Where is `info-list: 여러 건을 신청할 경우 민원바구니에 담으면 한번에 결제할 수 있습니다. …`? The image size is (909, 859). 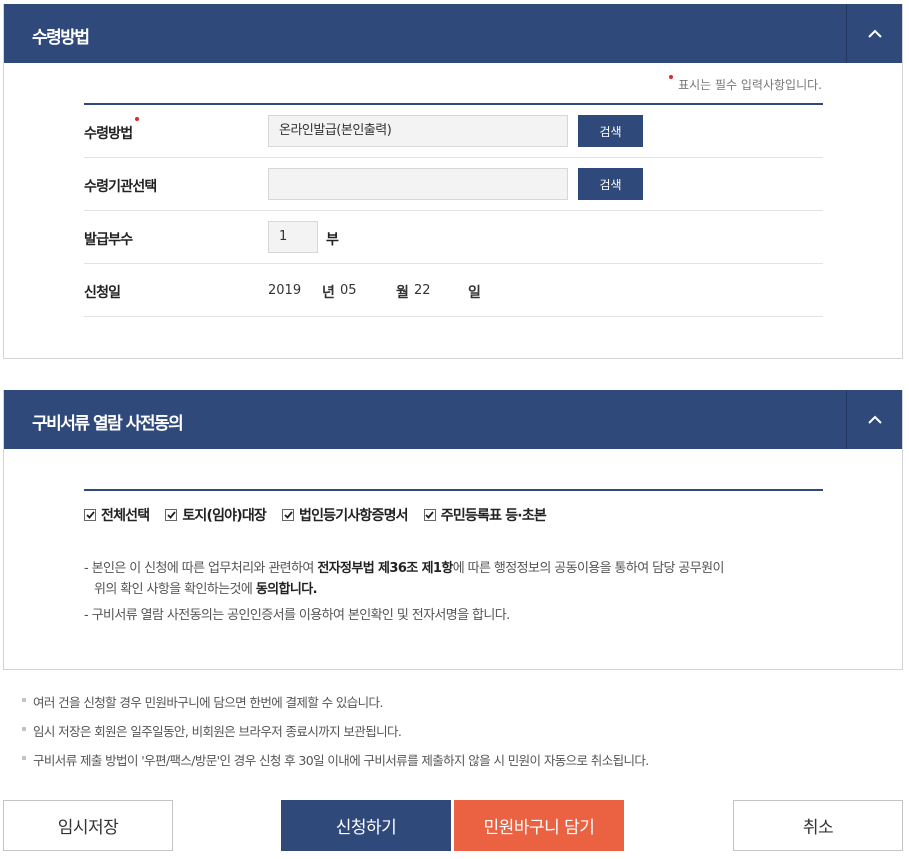 info-list: 여러 건을 신청할 경우 민원바구니에 담으면 한번에 결제할 수 있습니다. … is located at coordinates (457, 735).